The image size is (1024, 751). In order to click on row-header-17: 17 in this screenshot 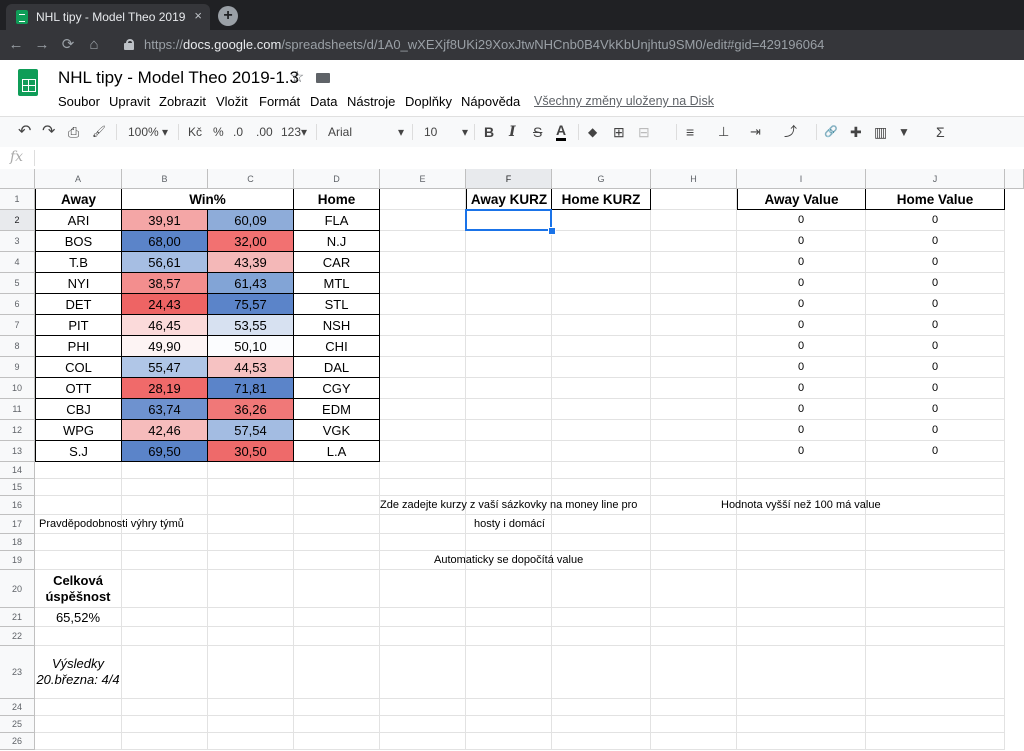, I will do `click(17, 524)`.